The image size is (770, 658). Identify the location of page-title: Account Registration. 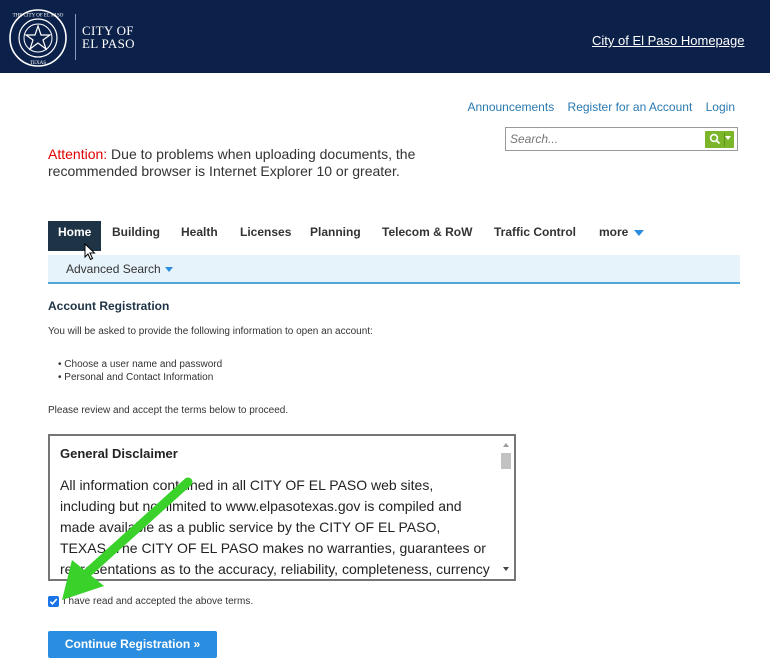
(109, 306).